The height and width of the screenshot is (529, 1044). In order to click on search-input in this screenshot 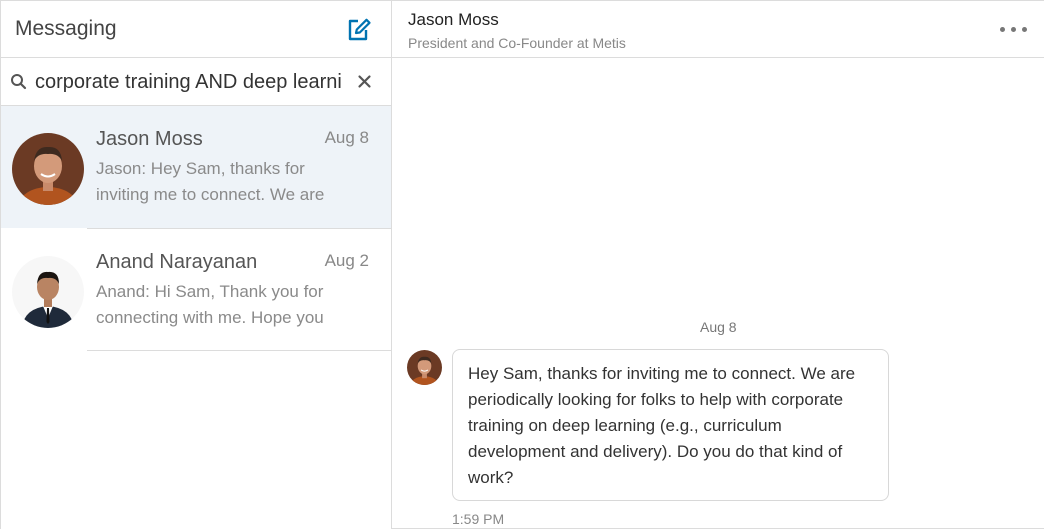, I will do `click(190, 82)`.